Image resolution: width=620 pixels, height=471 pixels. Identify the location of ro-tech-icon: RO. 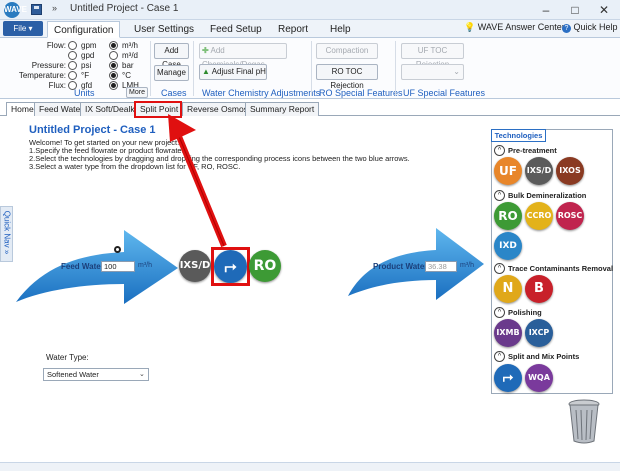
(508, 216).